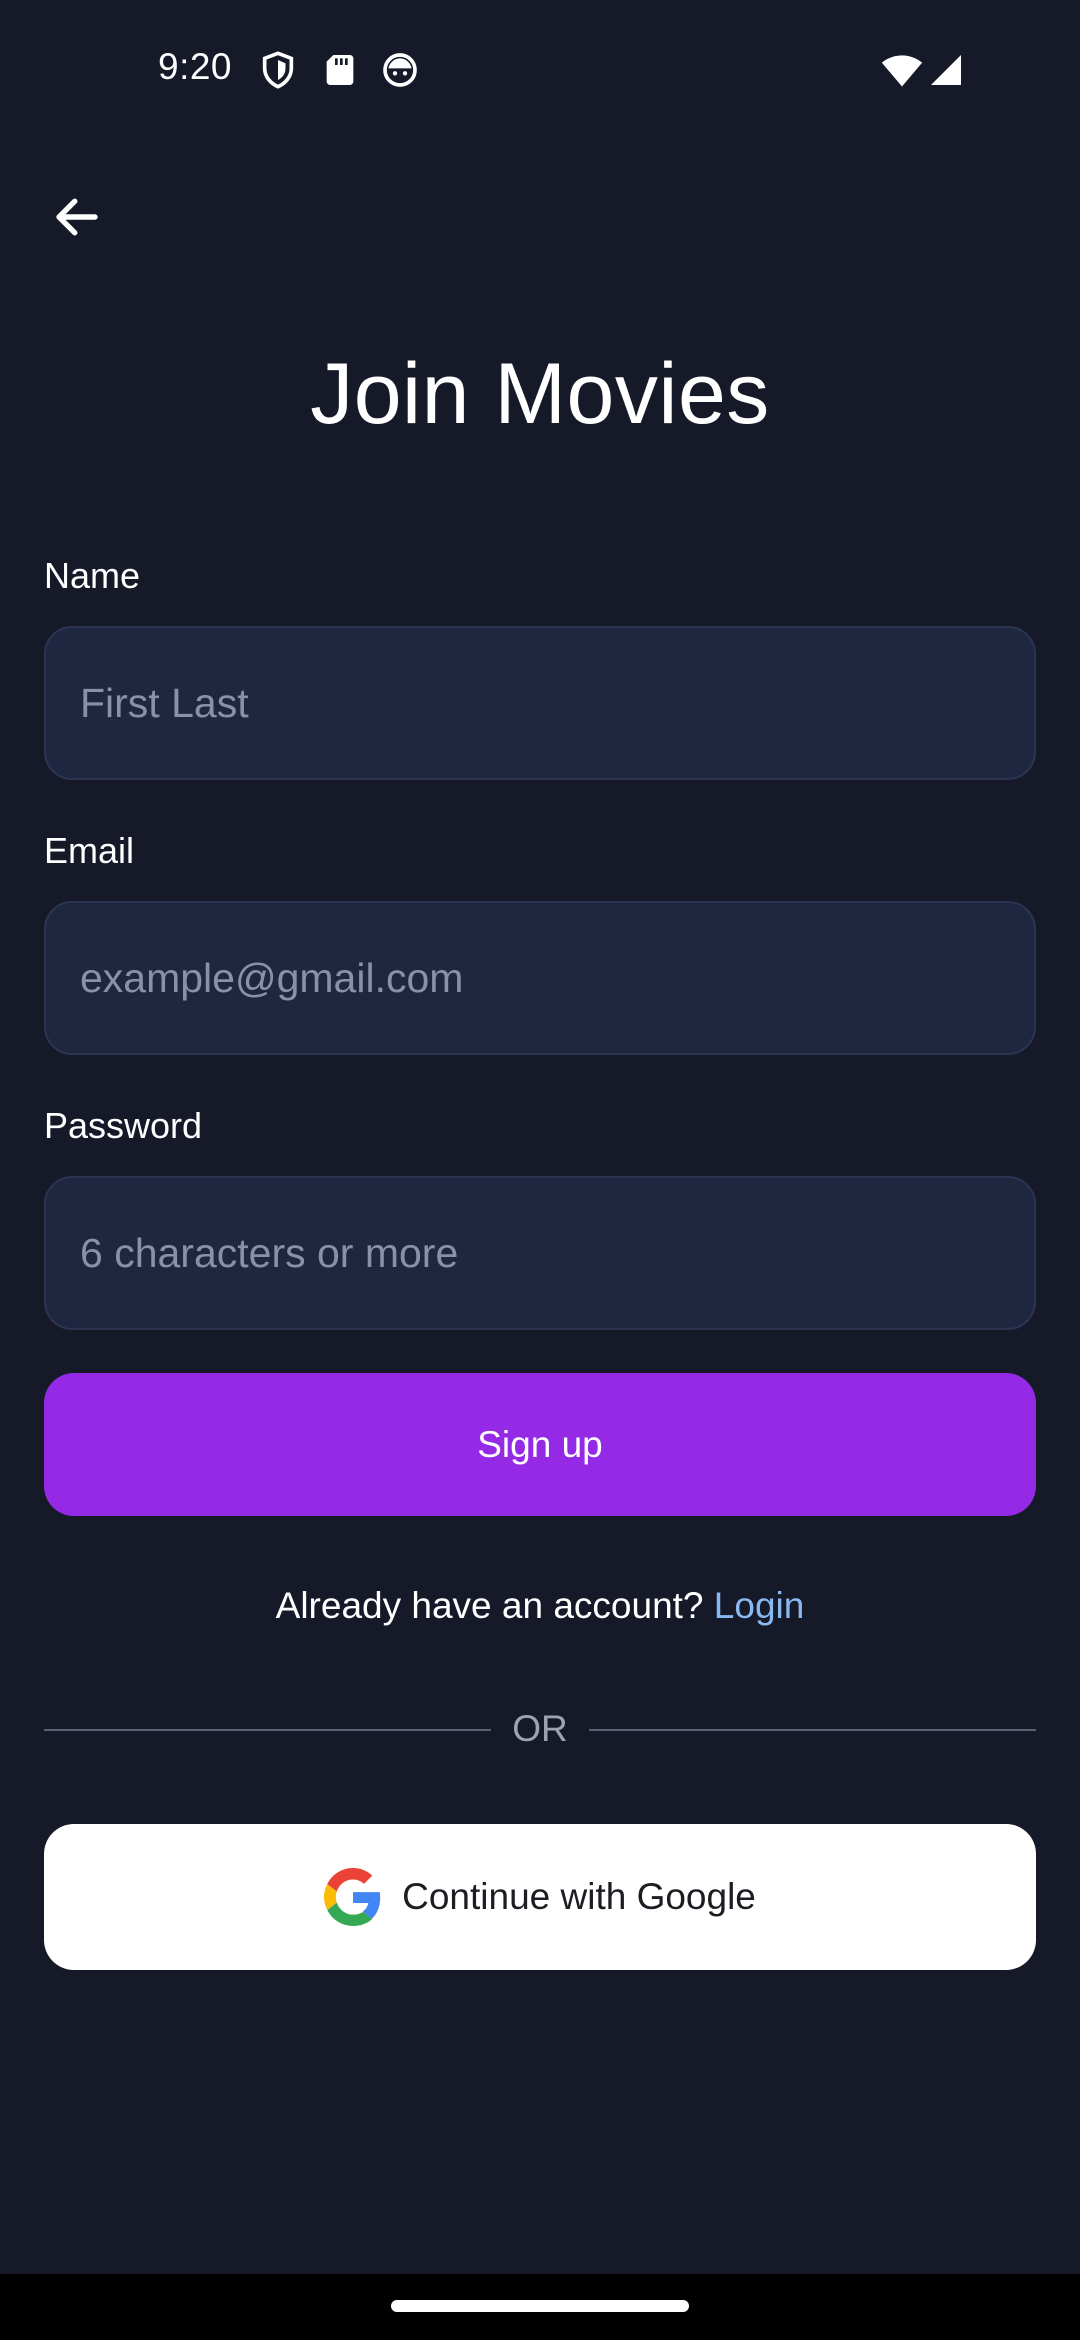 Image resolution: width=1080 pixels, height=2340 pixels. What do you see at coordinates (400, 70) in the screenshot?
I see `face-icon` at bounding box center [400, 70].